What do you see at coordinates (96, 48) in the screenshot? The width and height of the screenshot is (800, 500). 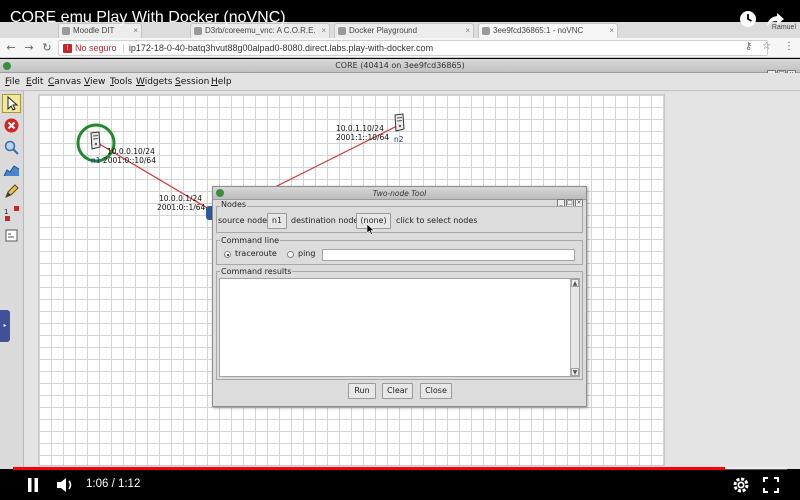 I see `insecure-label: No seguro` at bounding box center [96, 48].